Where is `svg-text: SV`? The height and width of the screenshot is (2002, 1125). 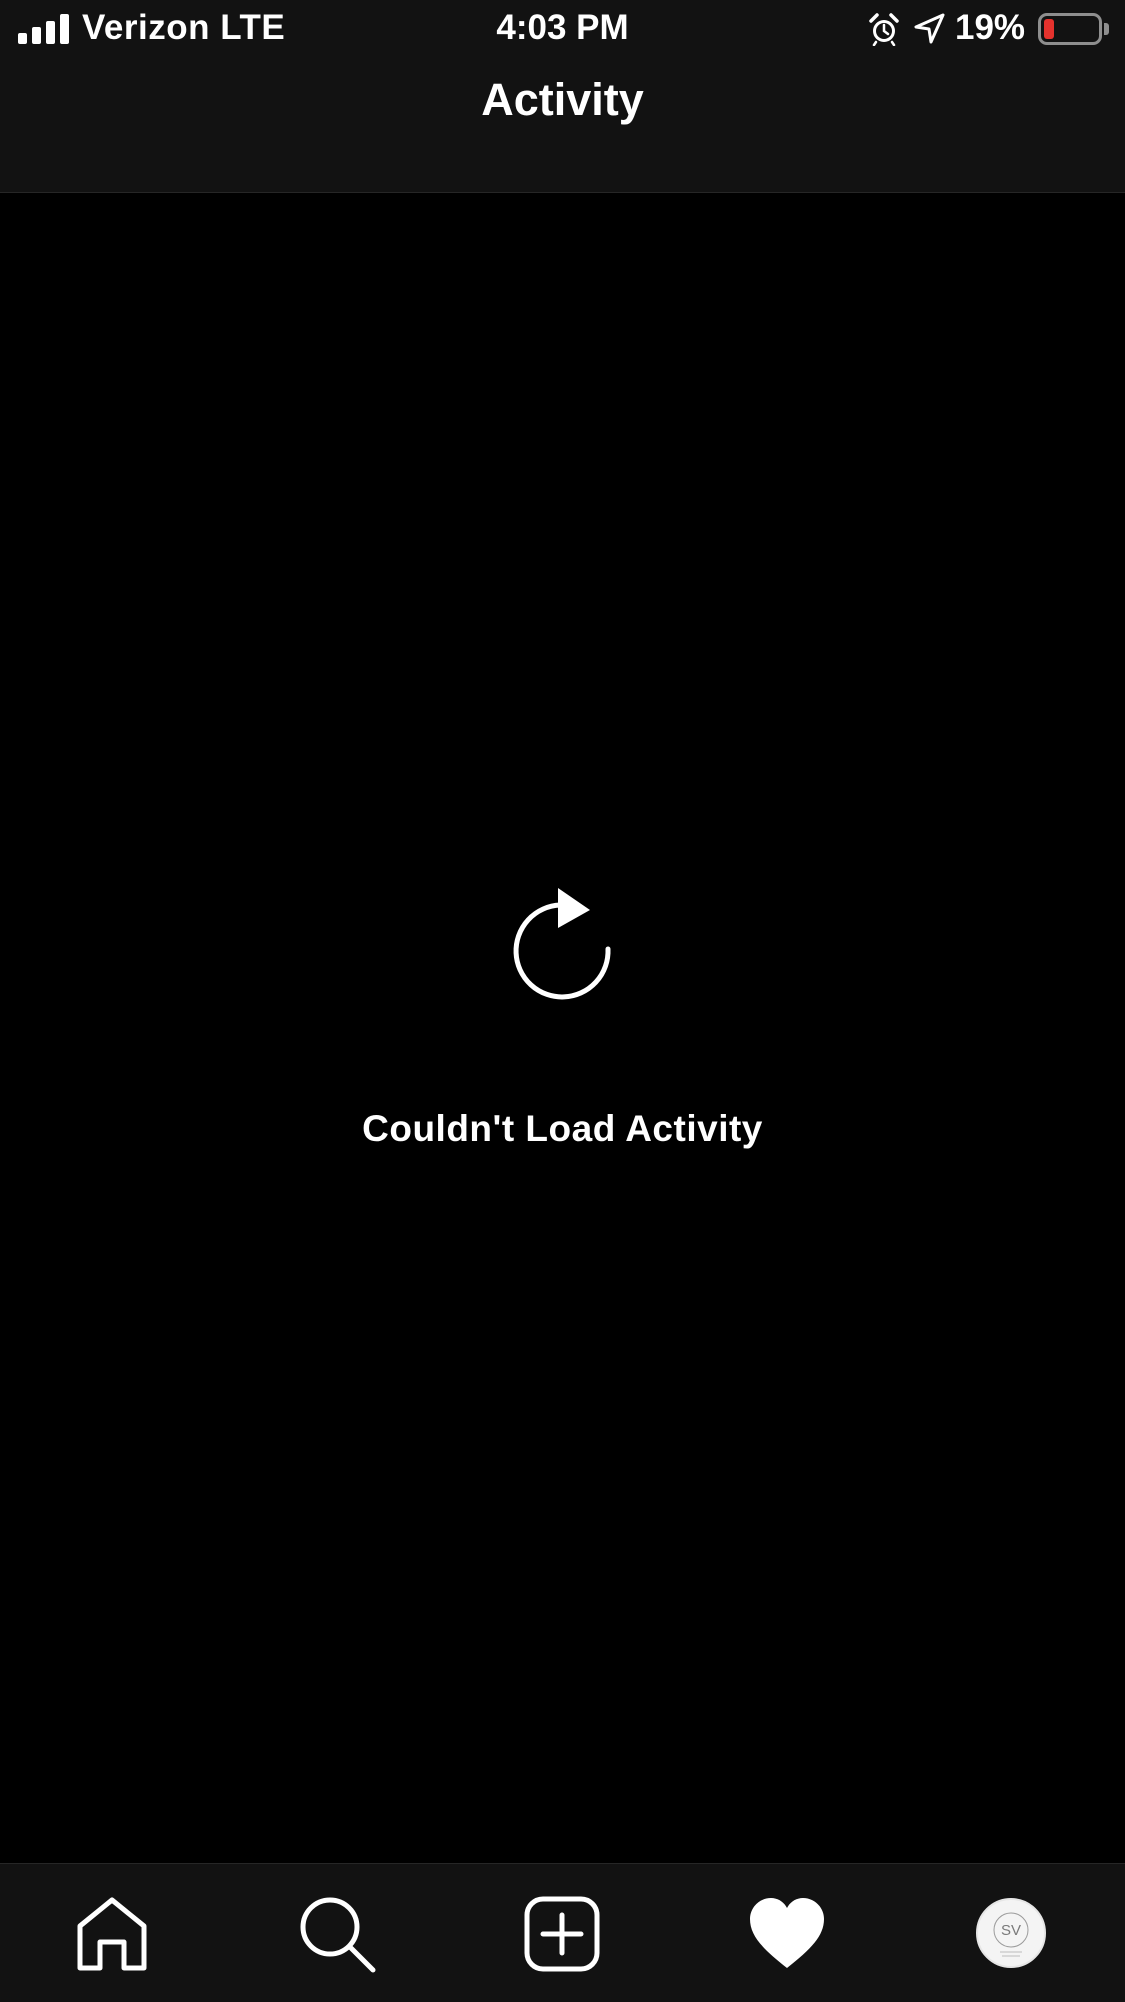
svg-text: SV is located at coordinates (1011, 1930).